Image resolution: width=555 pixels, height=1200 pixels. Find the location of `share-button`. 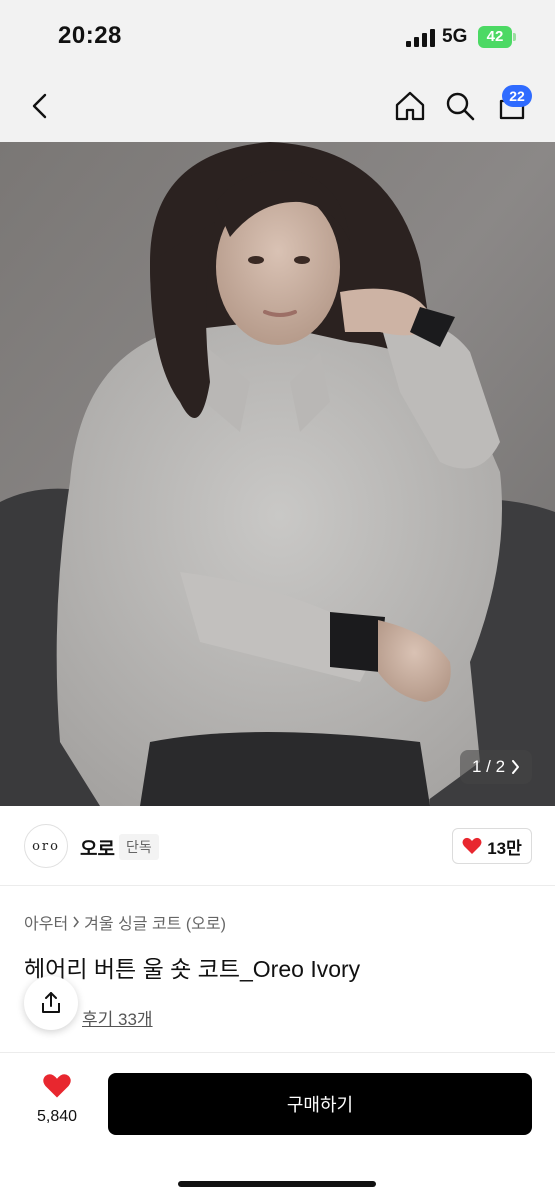

share-button is located at coordinates (51, 1003).